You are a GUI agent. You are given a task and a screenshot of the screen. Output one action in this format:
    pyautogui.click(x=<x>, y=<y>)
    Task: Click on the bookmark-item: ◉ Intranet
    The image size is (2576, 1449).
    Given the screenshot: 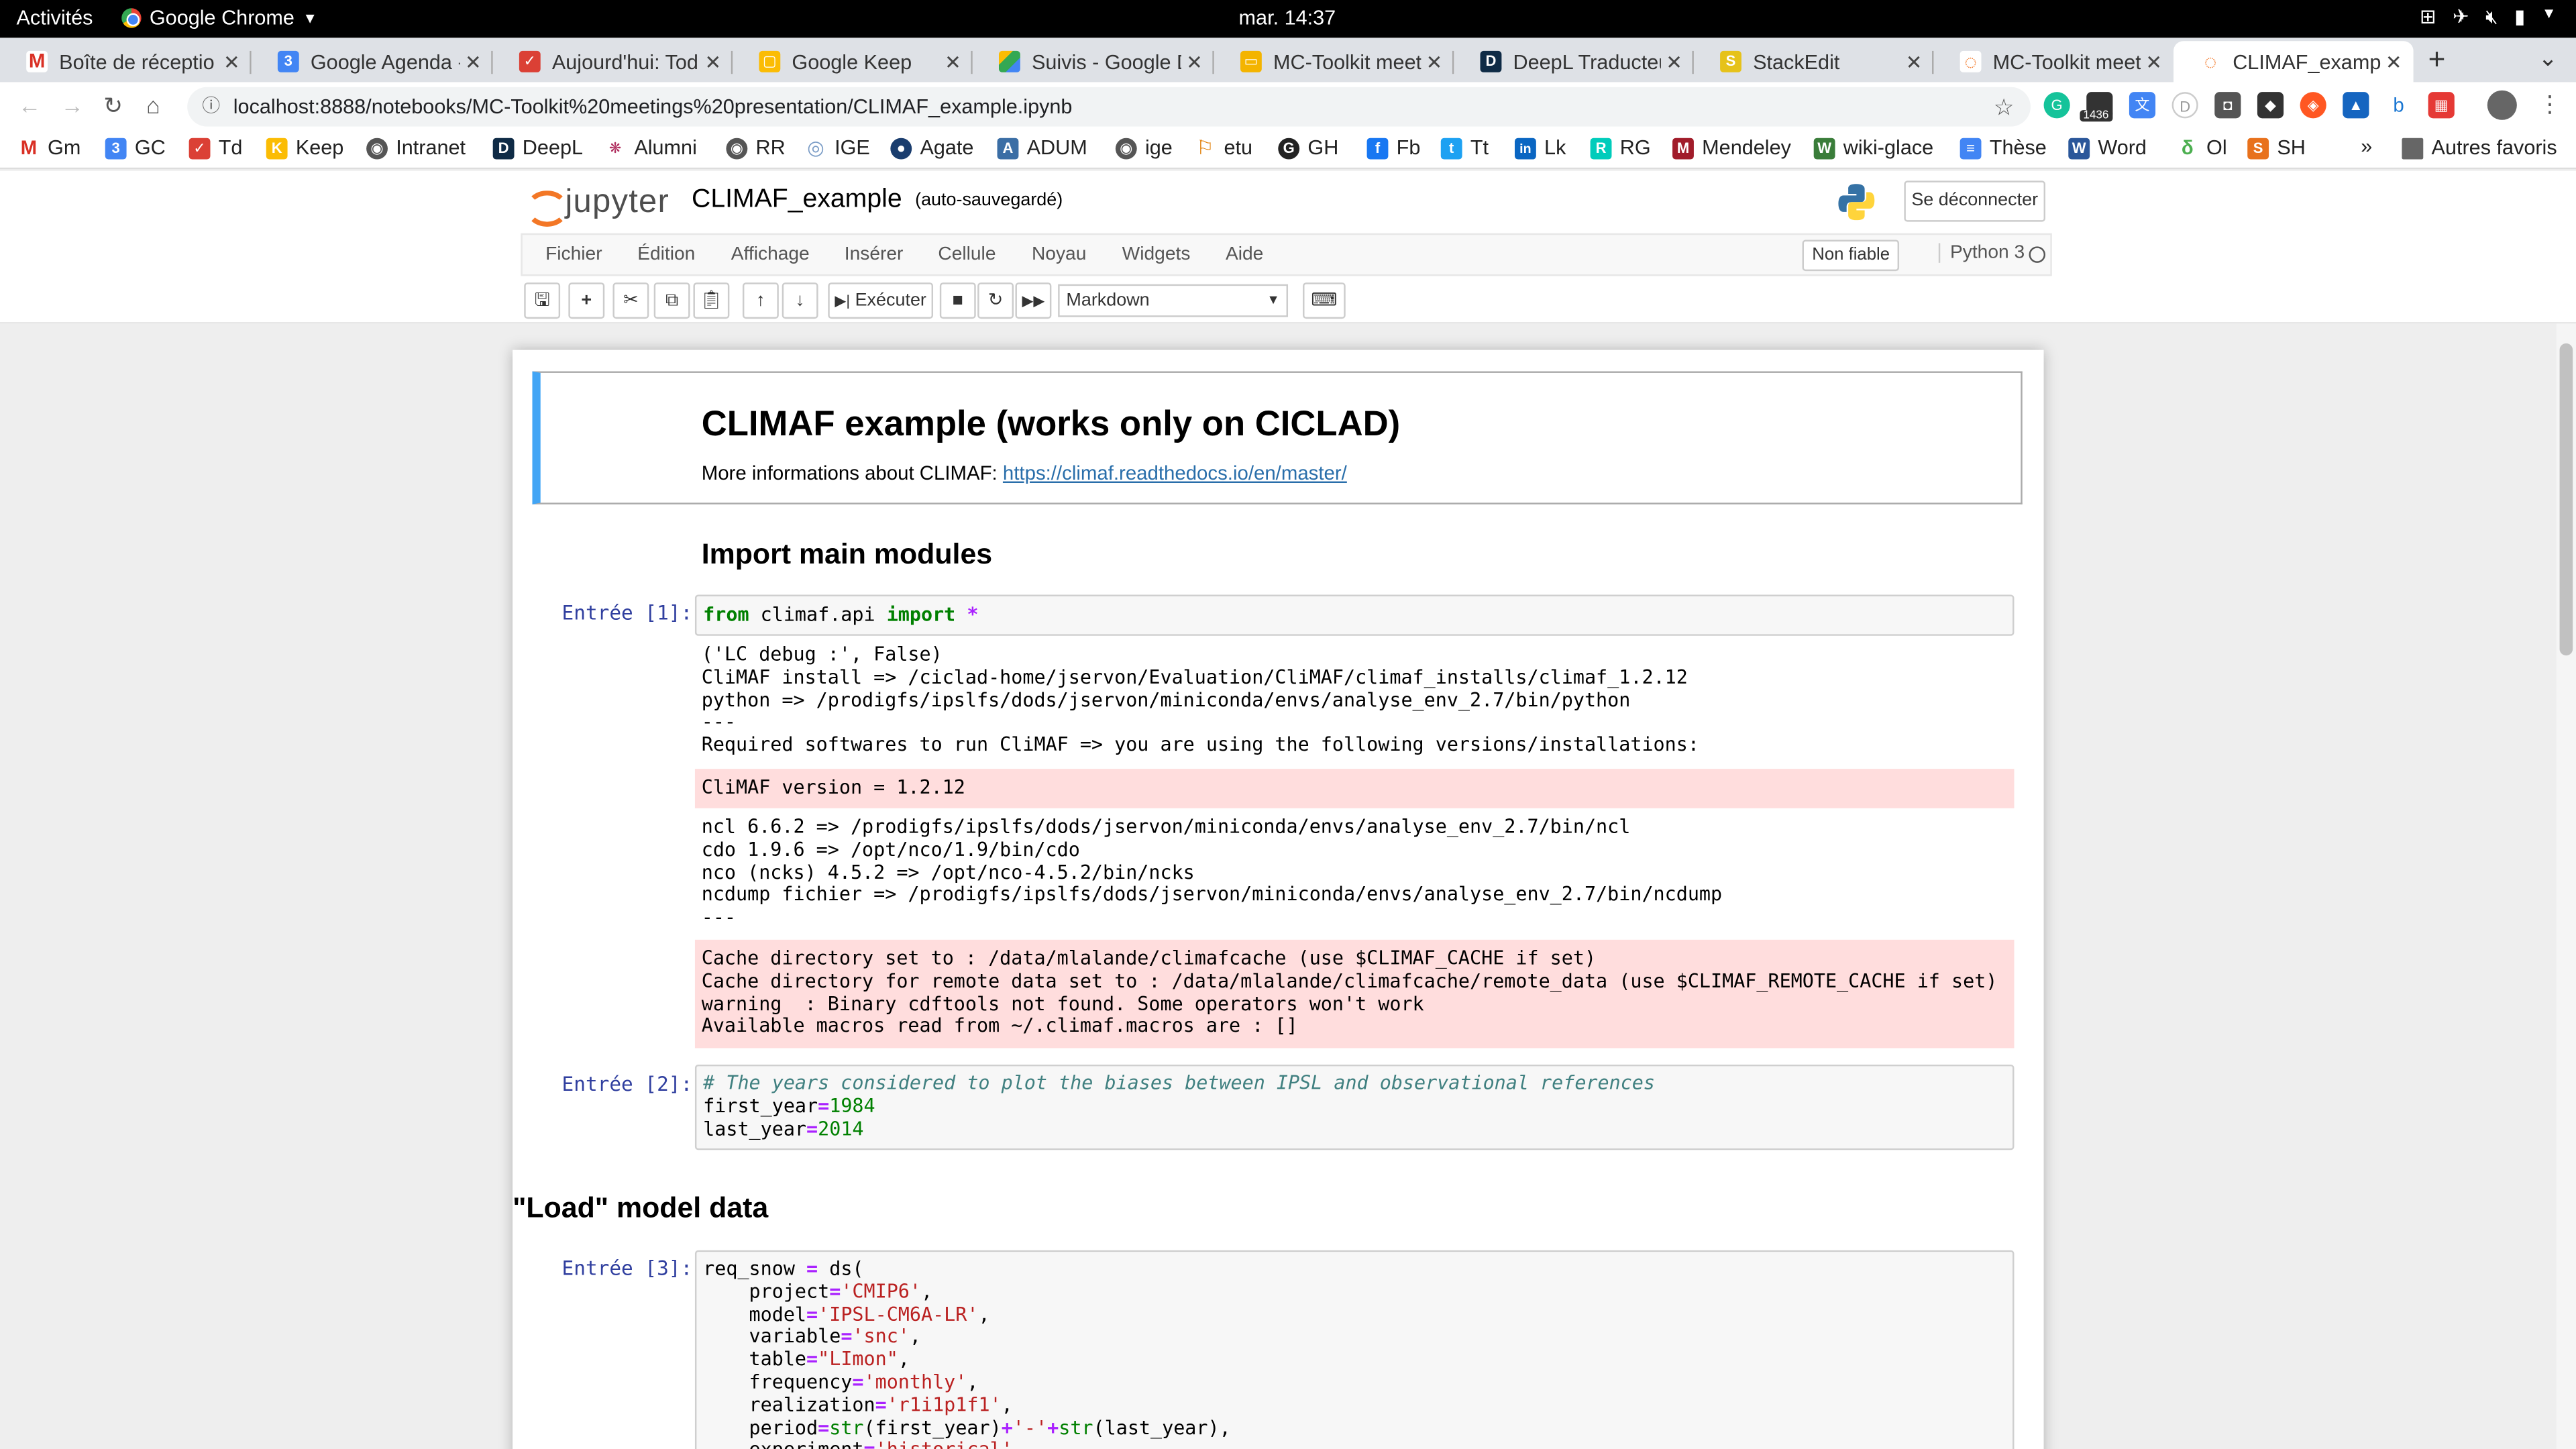 What is the action you would take?
    pyautogui.click(x=416, y=148)
    